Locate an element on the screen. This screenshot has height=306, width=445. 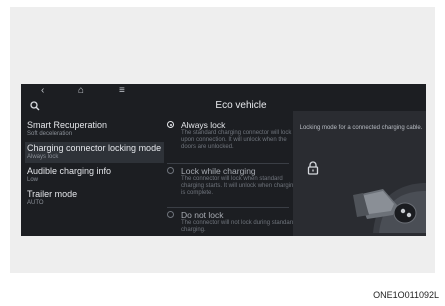
menu-item-value: Low is located at coordinates (33, 180).